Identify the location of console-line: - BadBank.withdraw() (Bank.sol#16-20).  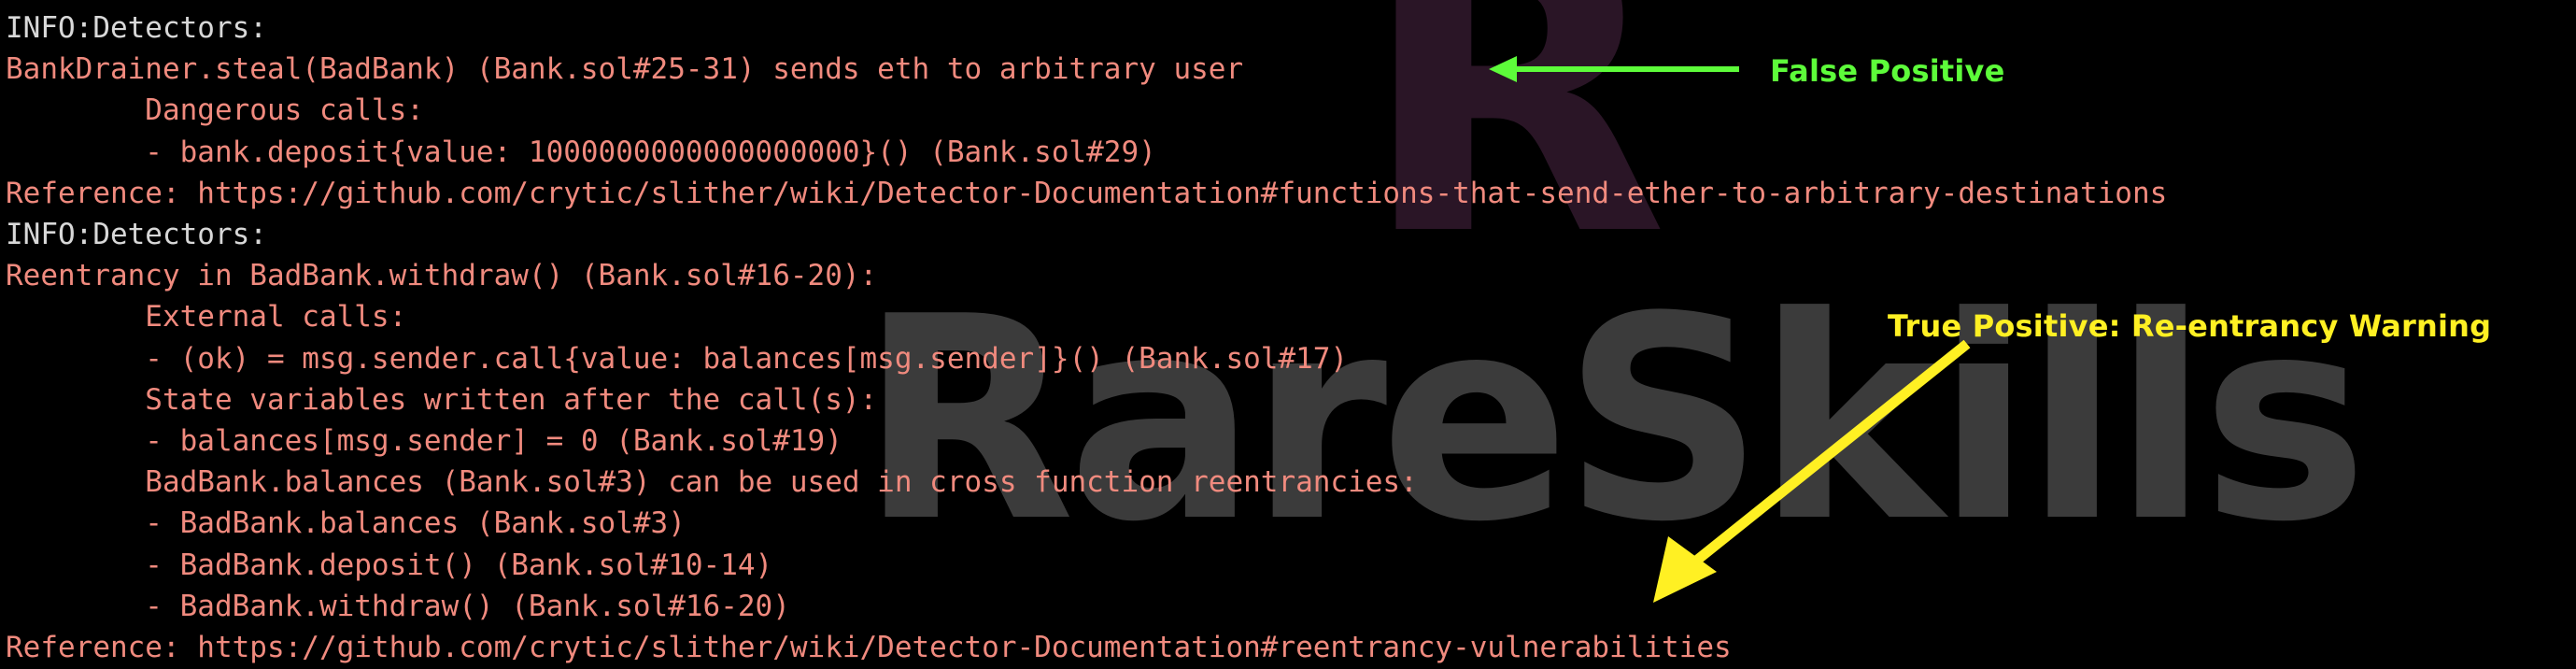
(398, 606).